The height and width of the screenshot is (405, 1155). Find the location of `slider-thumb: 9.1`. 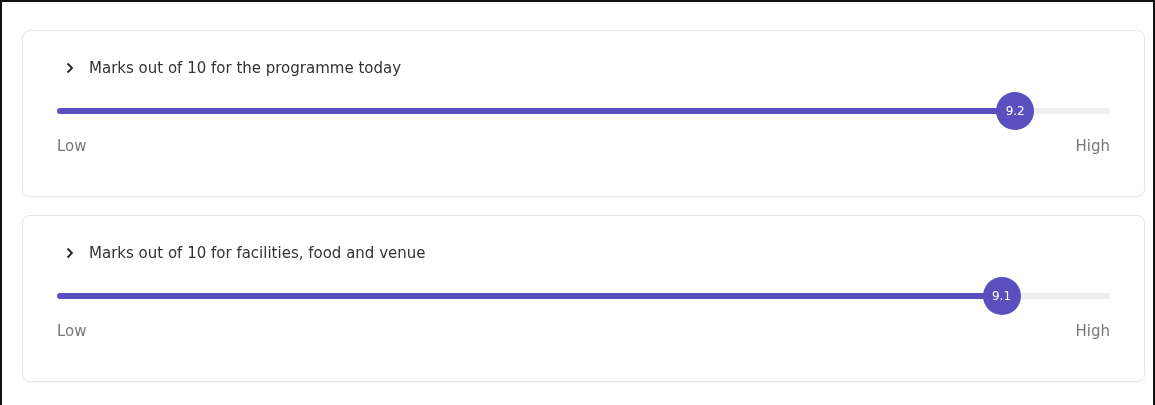

slider-thumb: 9.1 is located at coordinates (1001, 296).